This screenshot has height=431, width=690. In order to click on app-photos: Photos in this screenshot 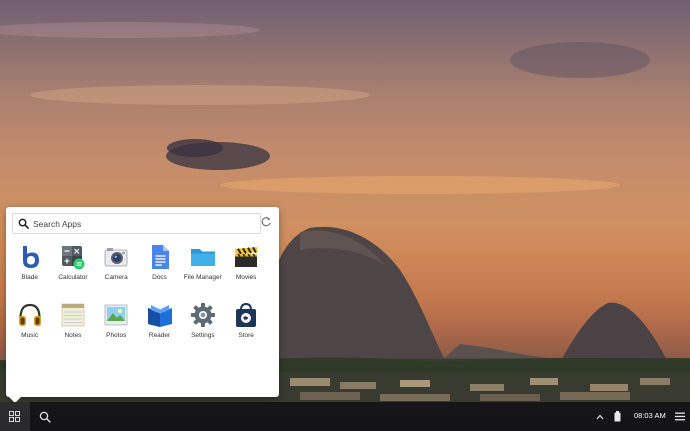, I will do `click(116, 325)`.